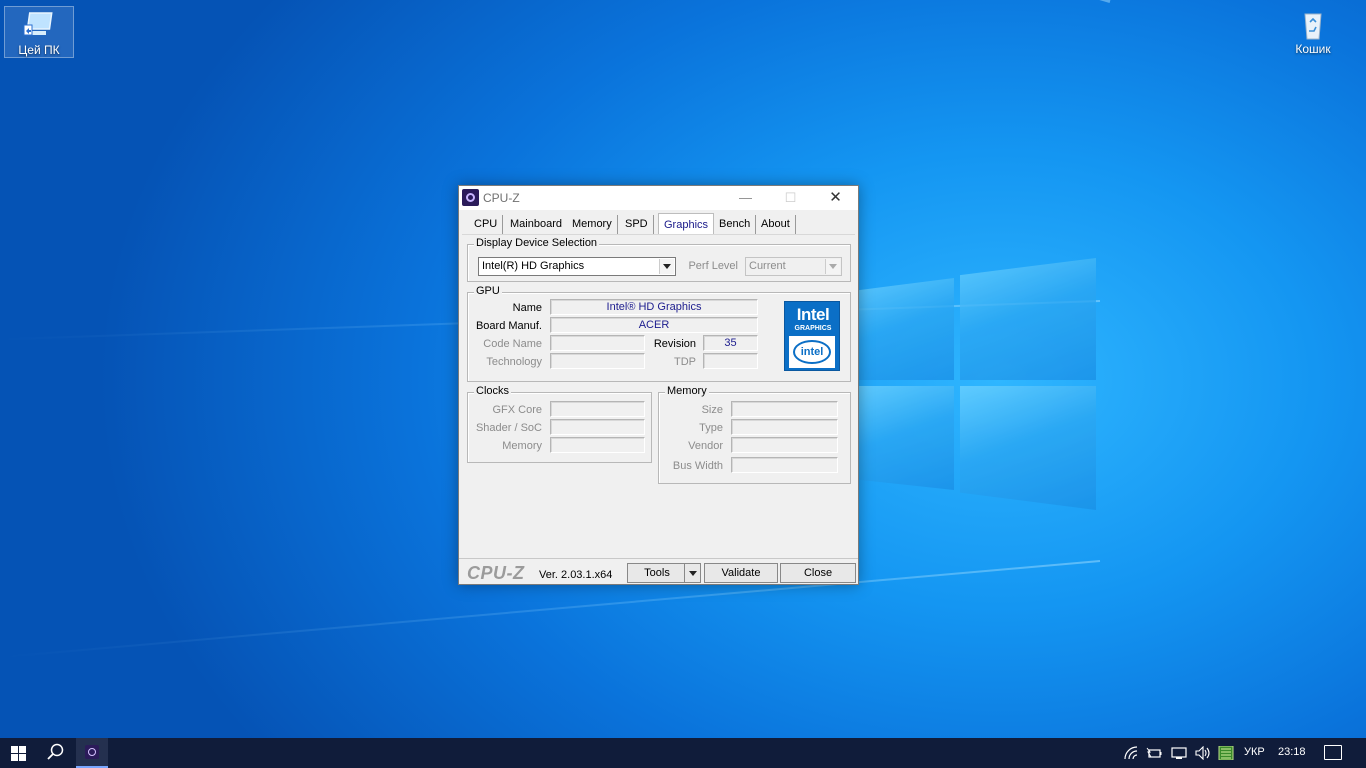 The width and height of the screenshot is (1366, 768). What do you see at coordinates (741, 573) in the screenshot?
I see `validate-button: Validate` at bounding box center [741, 573].